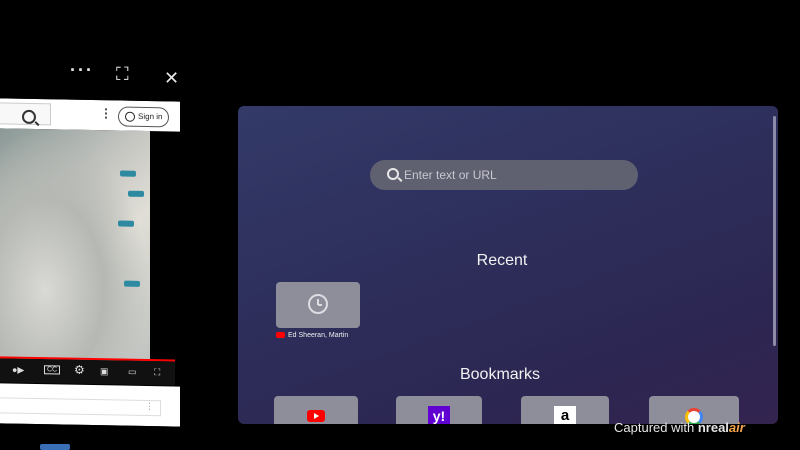  Describe the element at coordinates (774, 231) in the screenshot. I see `scrollbar` at that location.